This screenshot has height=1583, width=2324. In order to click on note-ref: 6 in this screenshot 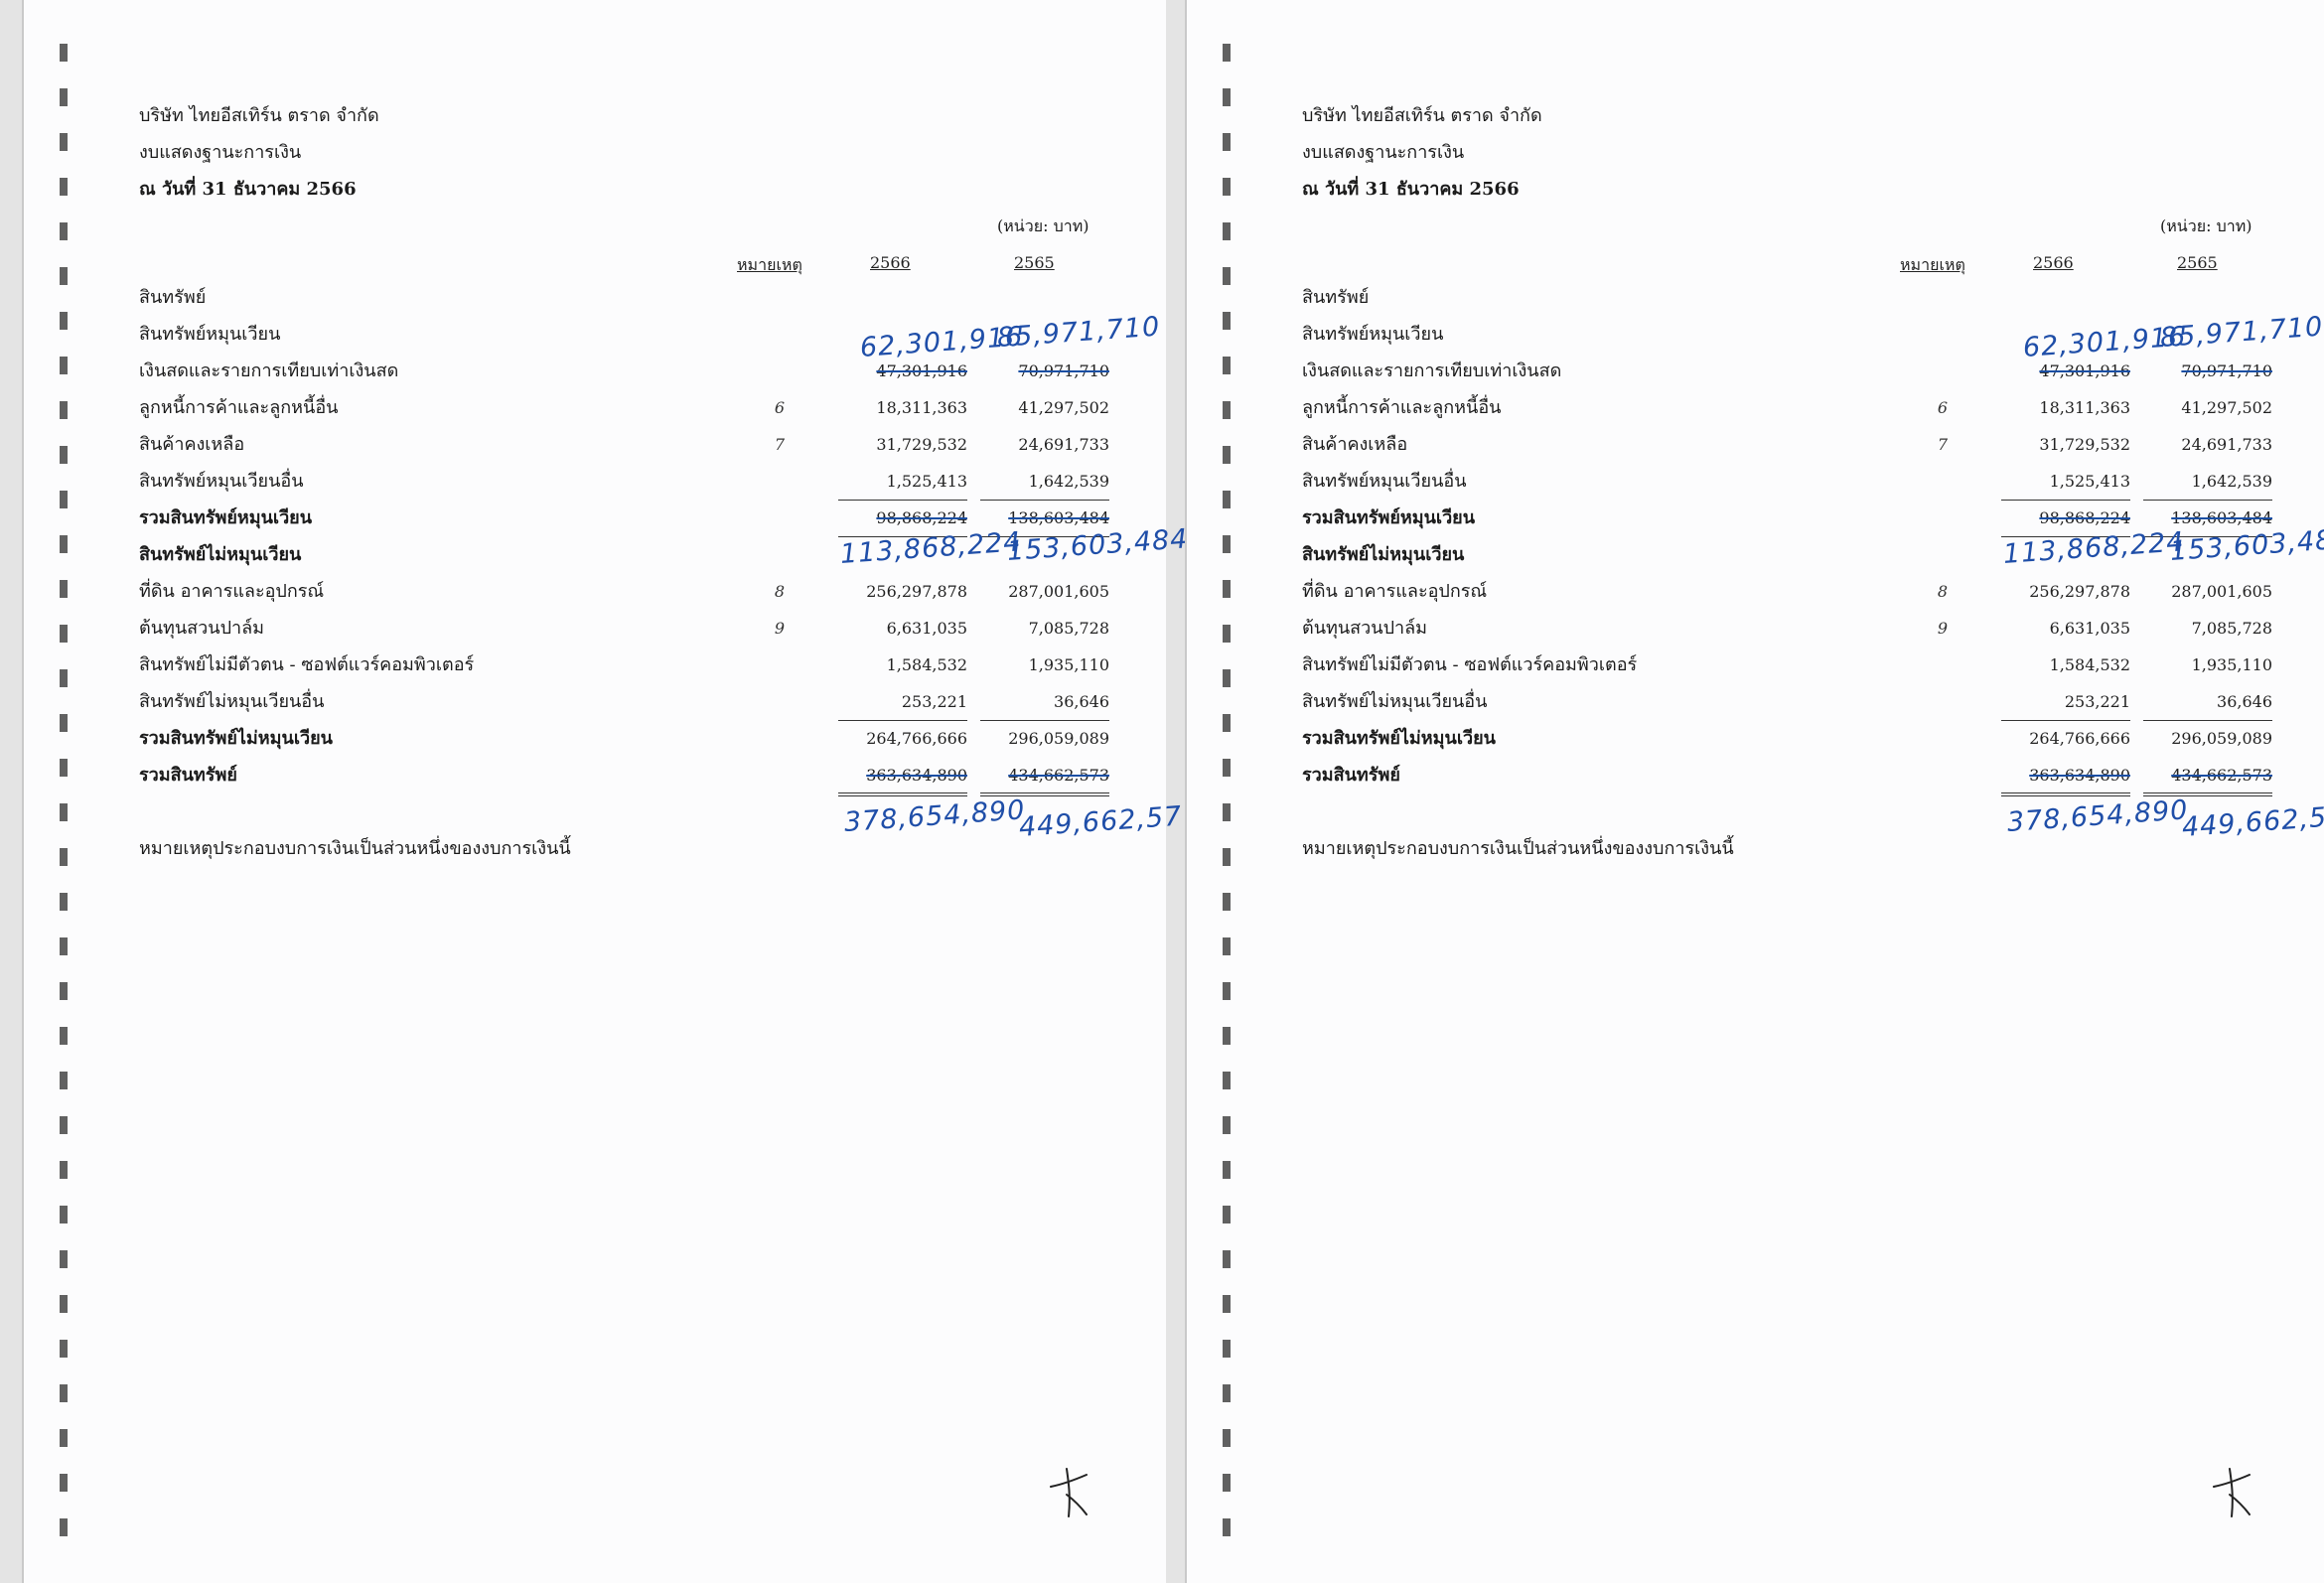, I will do `click(1943, 408)`.